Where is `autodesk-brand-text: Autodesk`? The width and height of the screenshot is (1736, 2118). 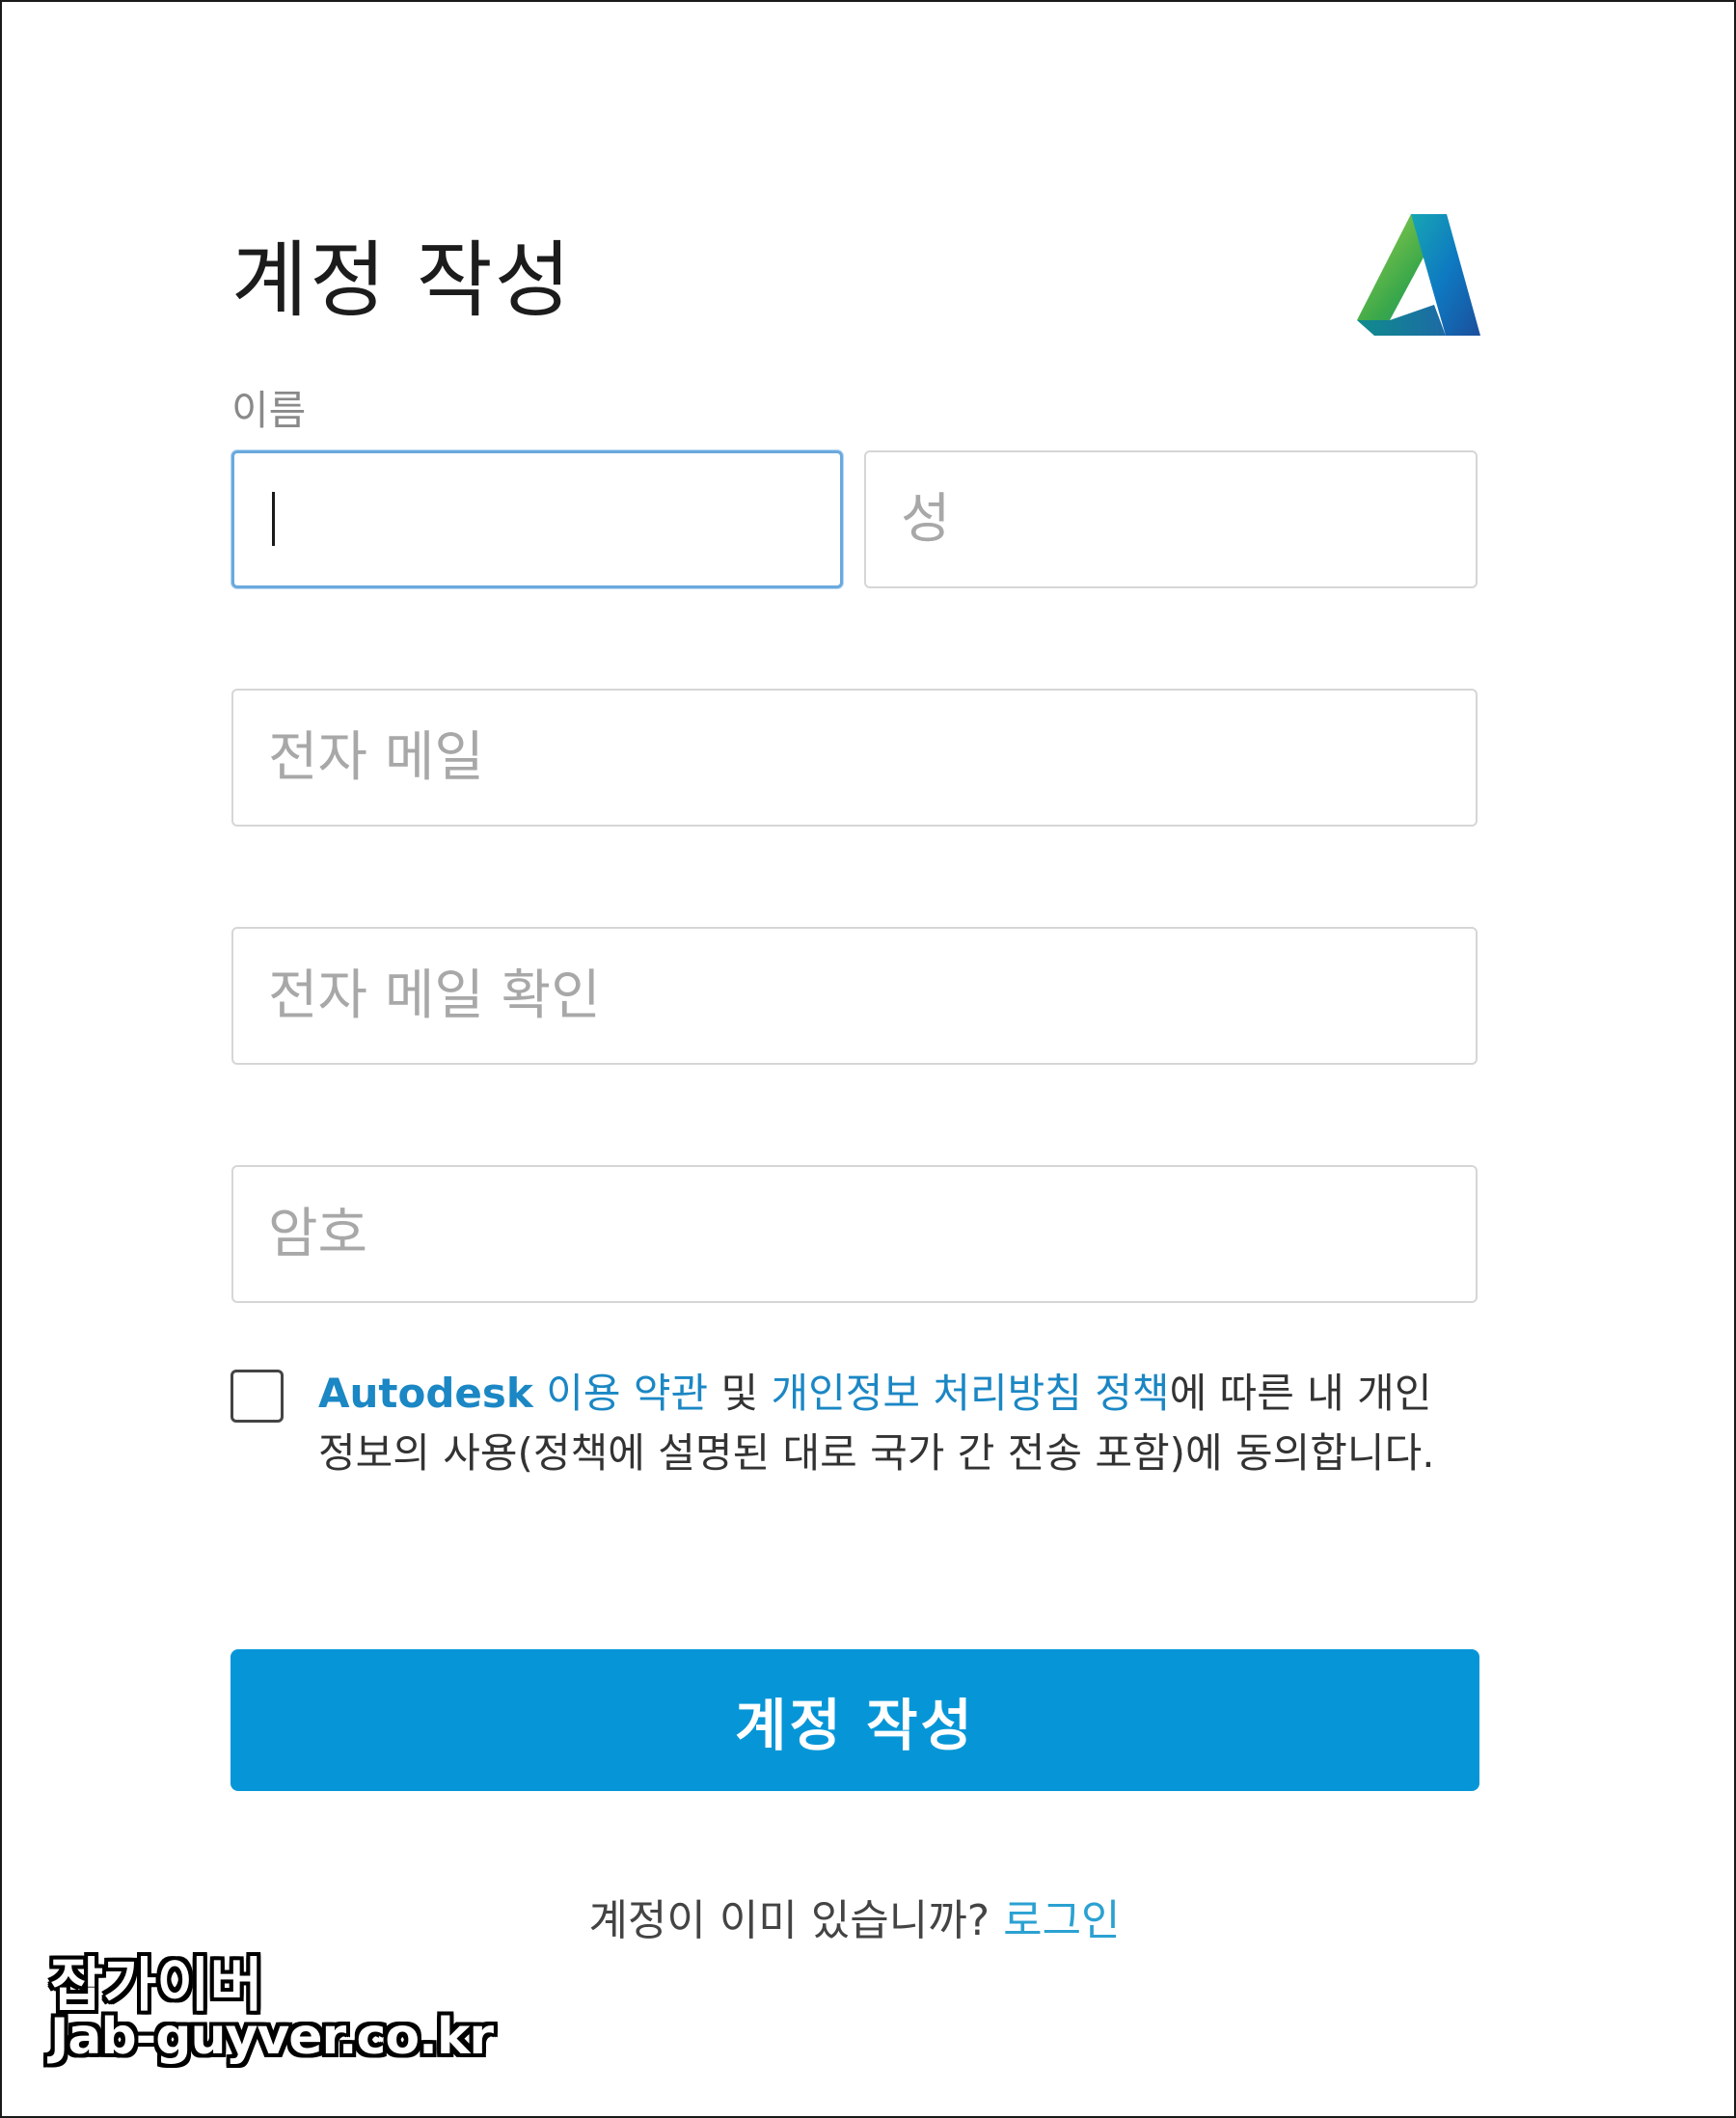 autodesk-brand-text: Autodesk is located at coordinates (425, 1394).